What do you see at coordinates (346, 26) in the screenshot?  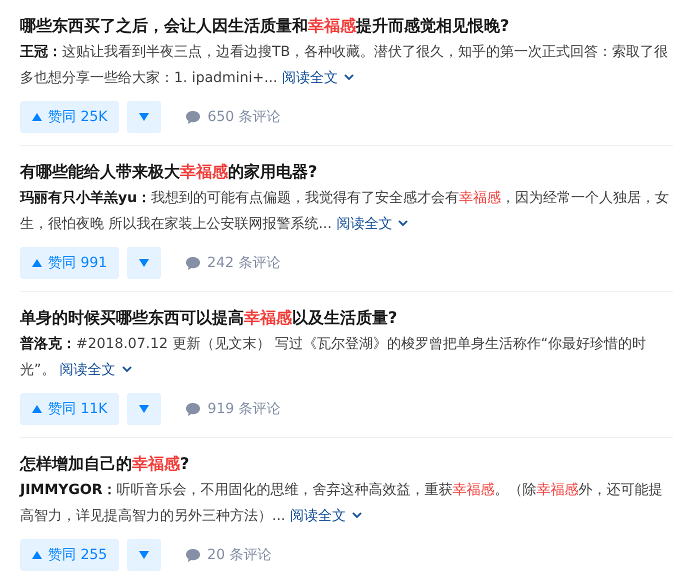 I see `question-title: 哪些东西买了之后，会让人因生活质量和幸福感提升而感觉相见恨晚?` at bounding box center [346, 26].